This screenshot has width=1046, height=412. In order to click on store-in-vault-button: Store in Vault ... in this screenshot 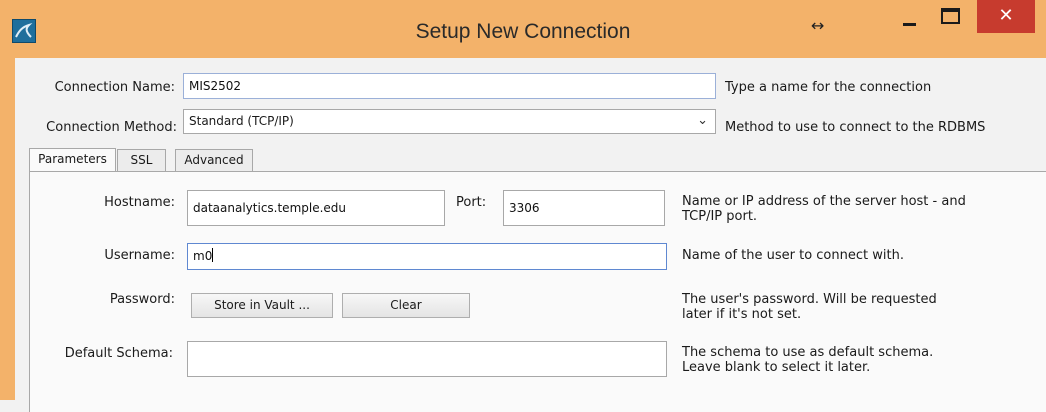, I will do `click(262, 305)`.